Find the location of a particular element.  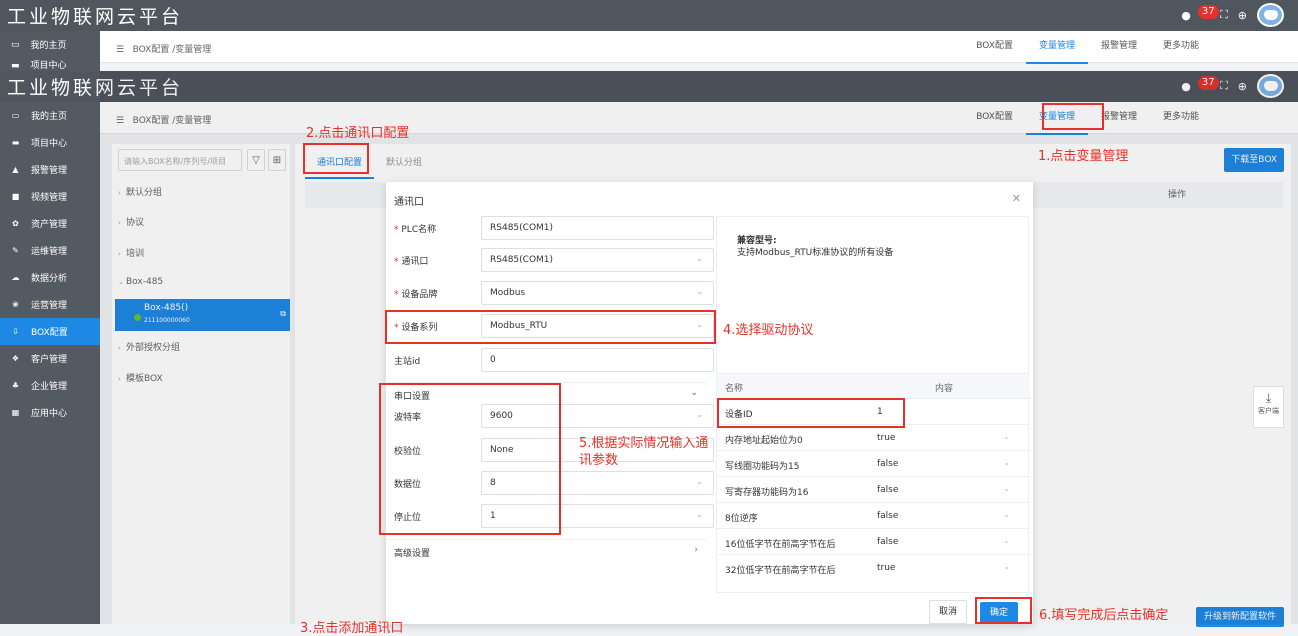

org-icon: ♣ is located at coordinates (15, 385).